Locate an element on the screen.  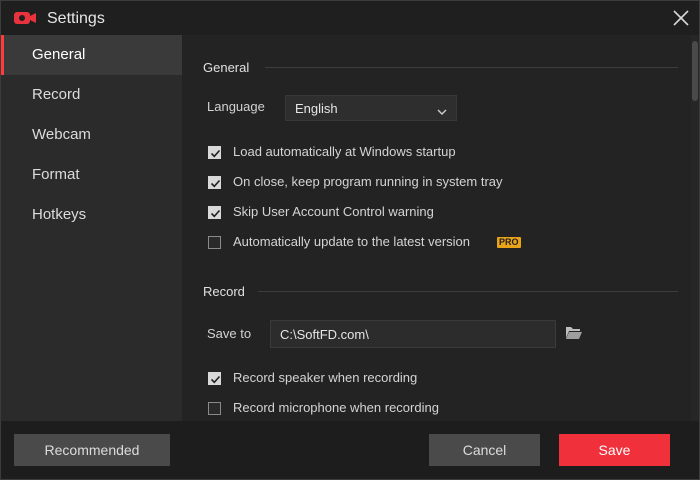
language-select: English is located at coordinates (371, 108).